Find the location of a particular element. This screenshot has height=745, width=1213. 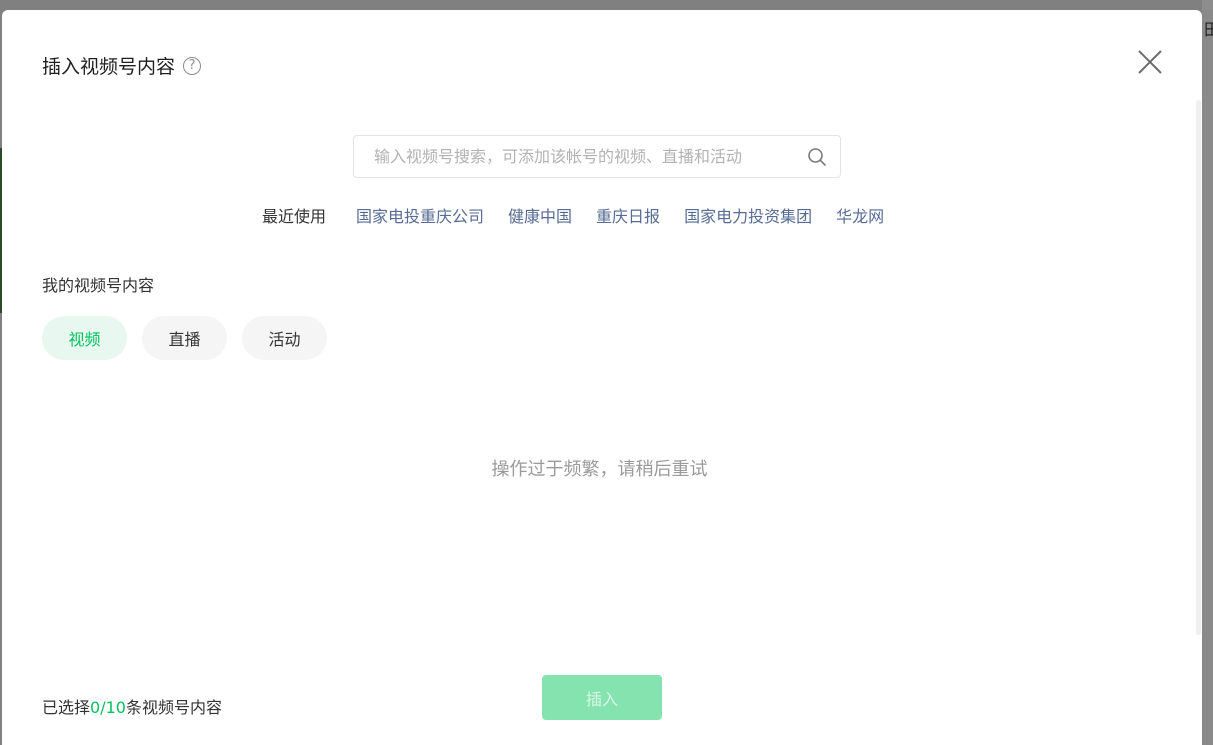

backdrop-edge-glyph: 田 is located at coordinates (1208, 29).